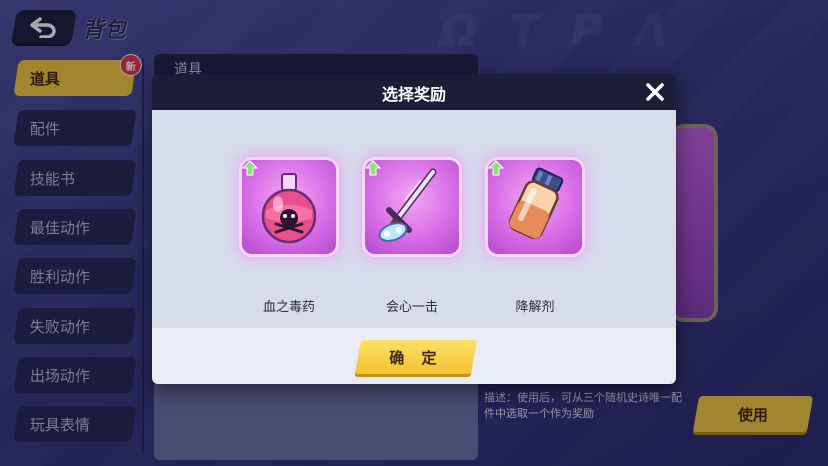 The width and height of the screenshot is (828, 466). I want to click on reward-card-degrader, so click(535, 207).